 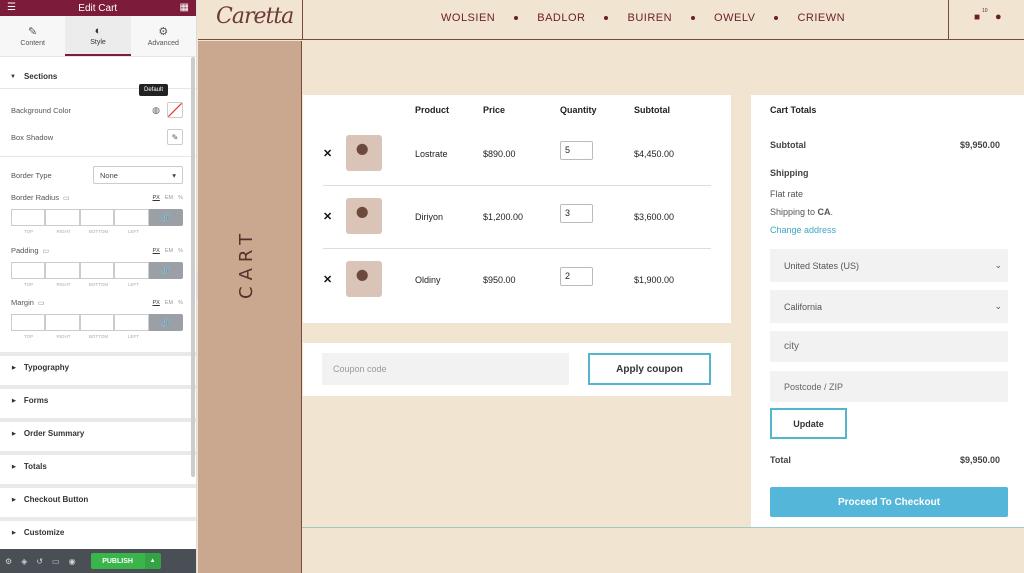 What do you see at coordinates (138, 175) in the screenshot?
I see `border-type-select: None ▾` at bounding box center [138, 175].